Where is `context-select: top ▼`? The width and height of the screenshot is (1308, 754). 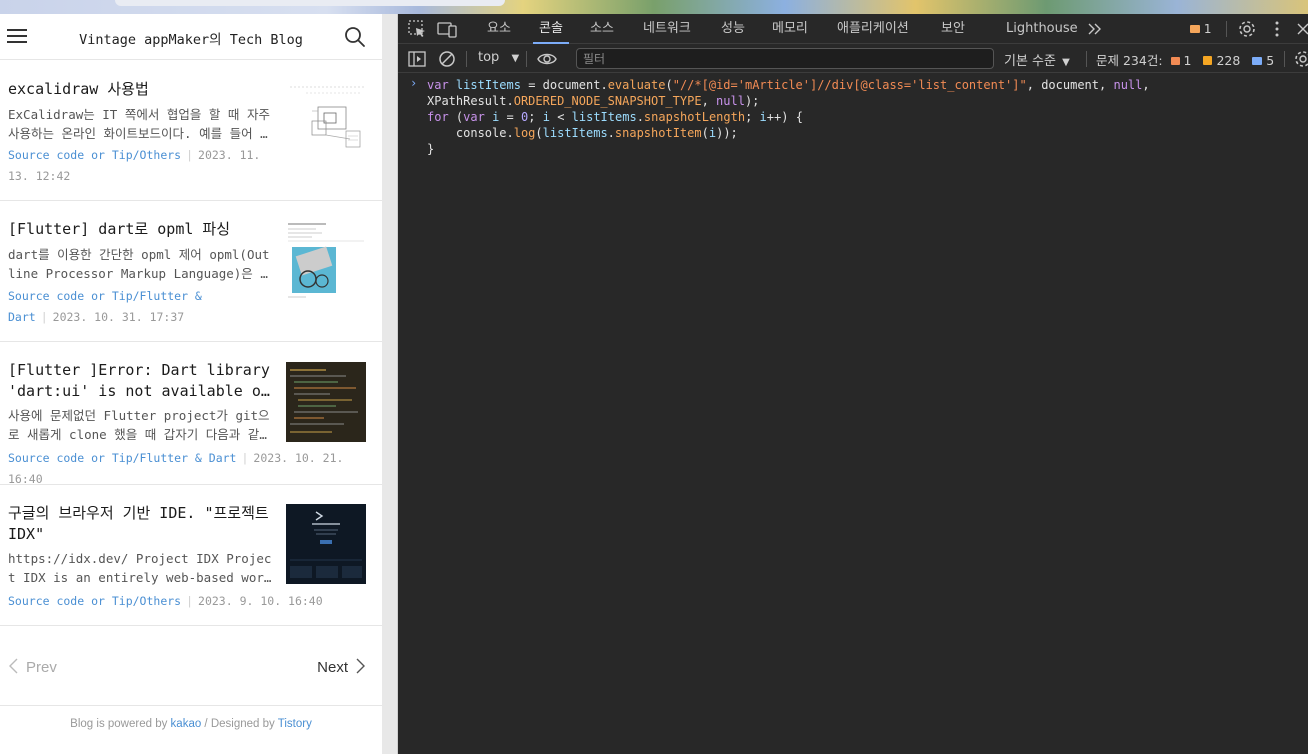 context-select: top ▼ is located at coordinates (498, 57).